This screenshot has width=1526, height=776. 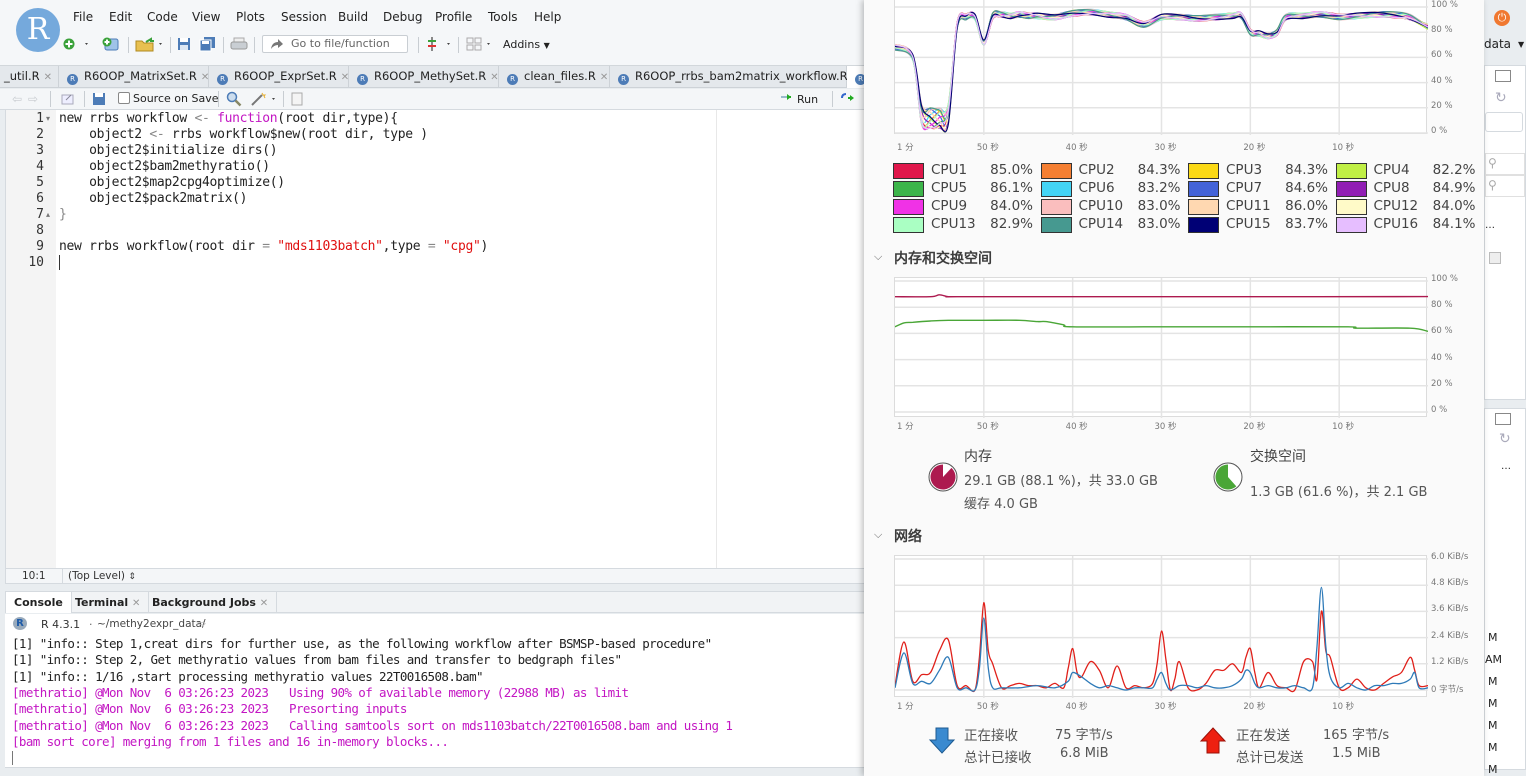 What do you see at coordinates (184, 45) in the screenshot?
I see `save-button` at bounding box center [184, 45].